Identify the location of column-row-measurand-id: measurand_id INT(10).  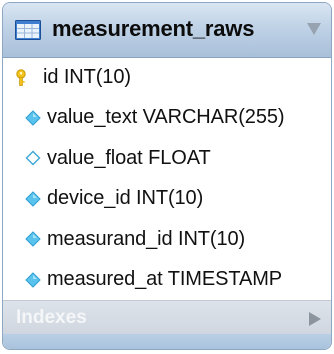
(167, 239).